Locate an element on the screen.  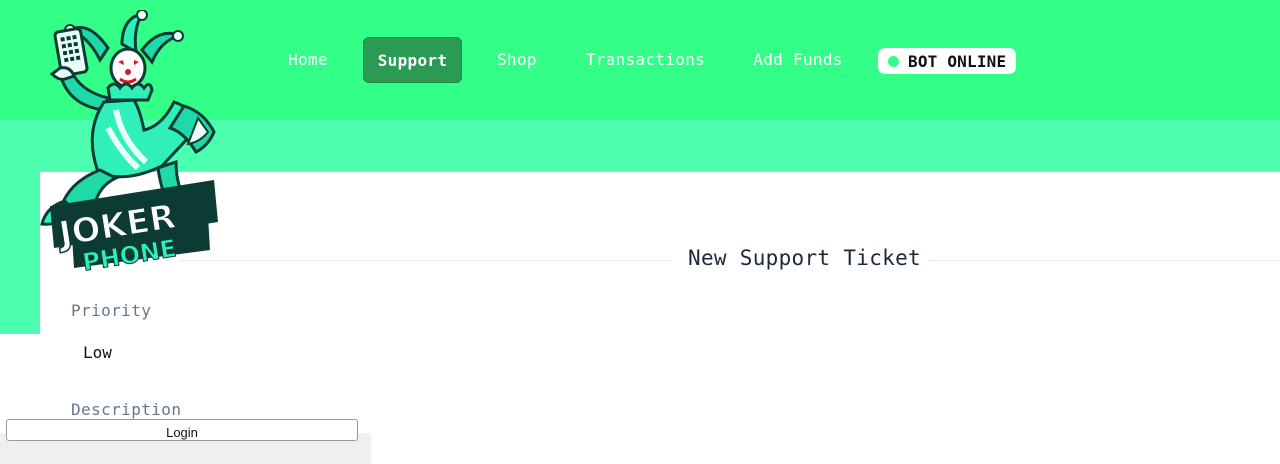
joker-phone-logo: JOKER PHONE is located at coordinates (131, 141).